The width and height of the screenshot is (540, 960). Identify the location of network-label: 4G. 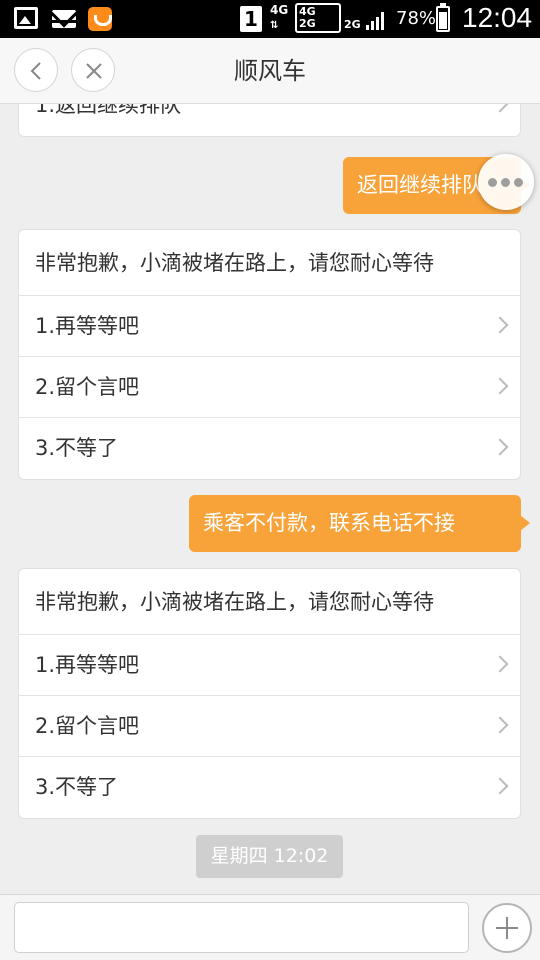
(279, 10).